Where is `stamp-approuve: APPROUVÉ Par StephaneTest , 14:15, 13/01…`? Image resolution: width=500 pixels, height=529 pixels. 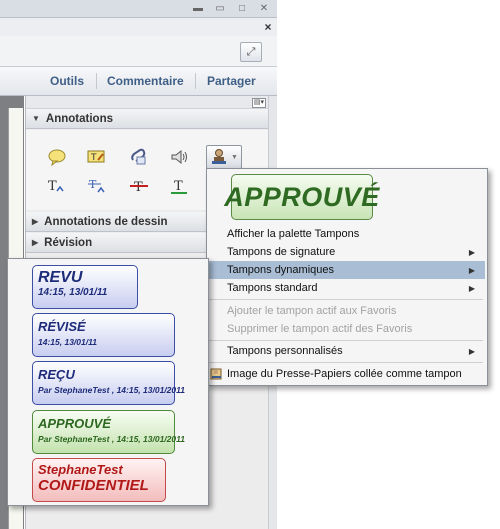
stamp-approuve: APPROUVÉ Par StephaneTest , 14:15, 13/01… is located at coordinates (108, 432).